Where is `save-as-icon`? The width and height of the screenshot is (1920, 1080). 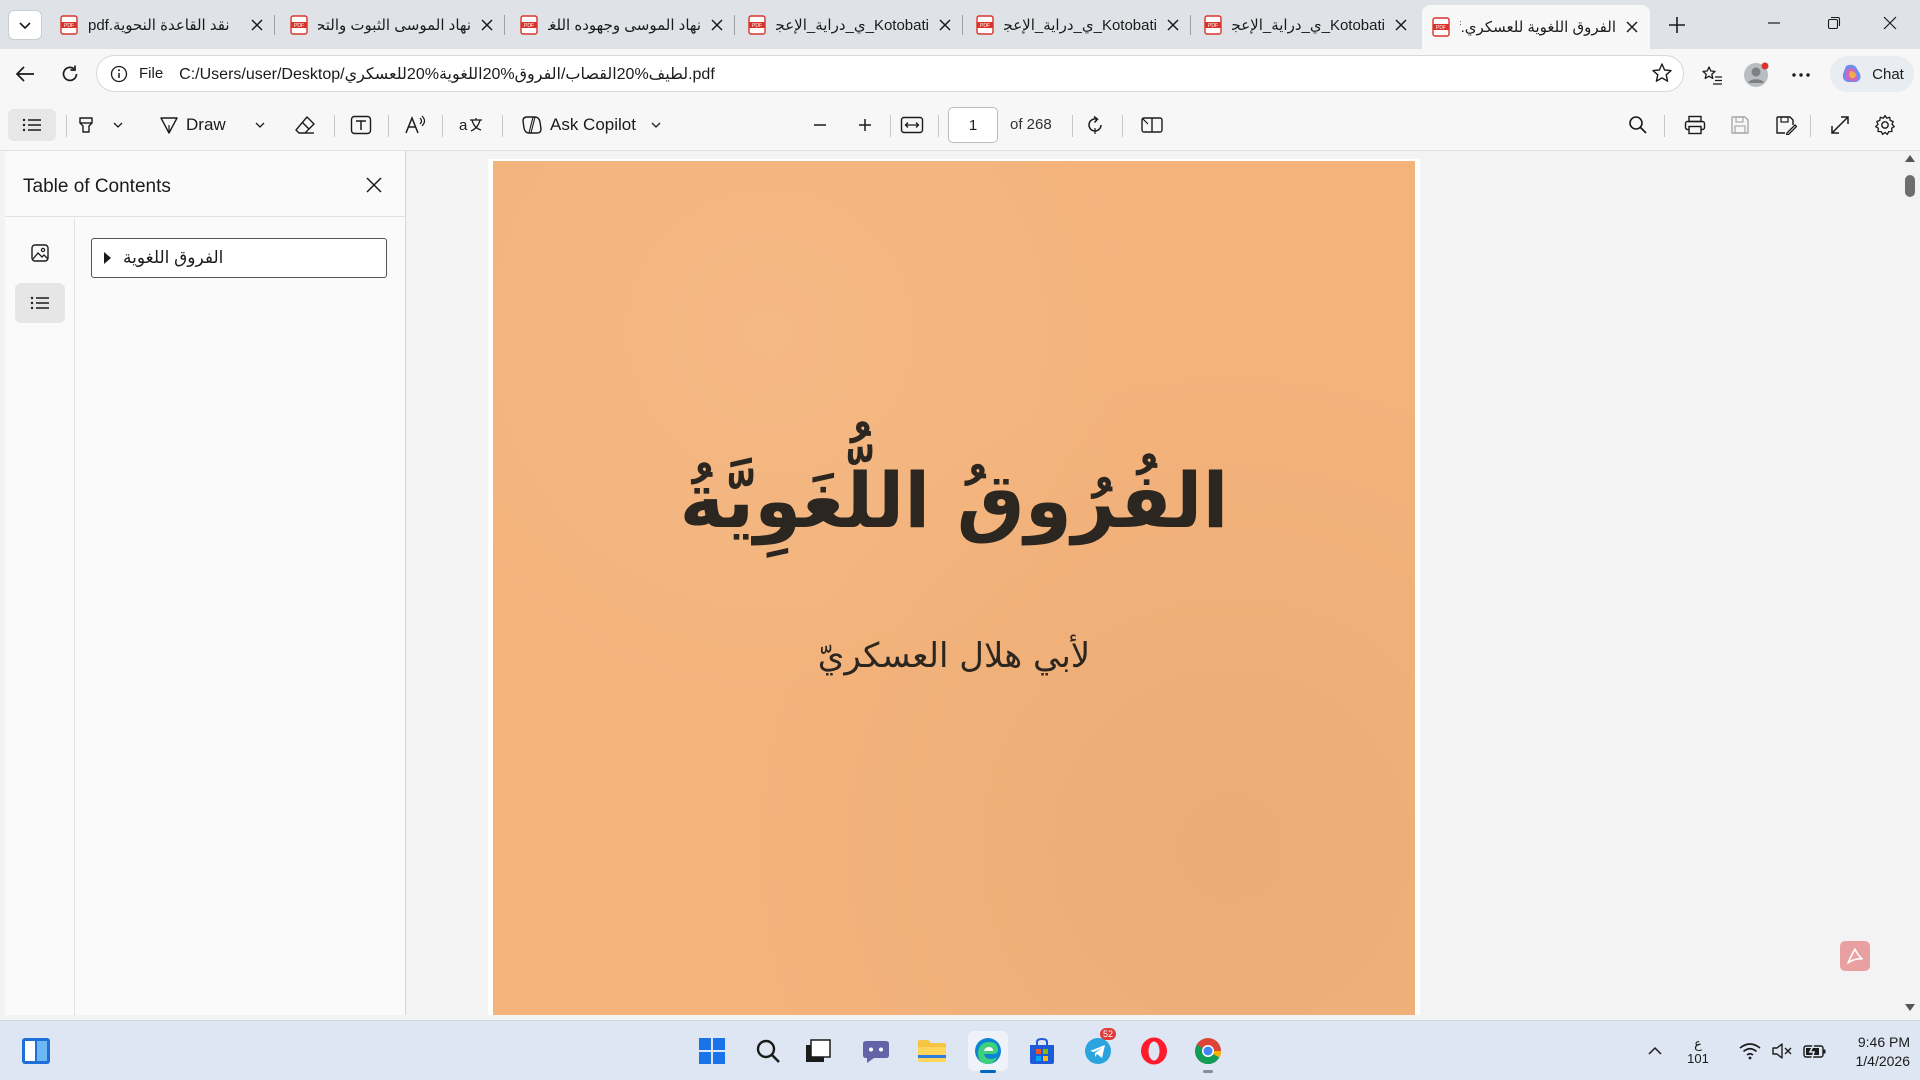 save-as-icon is located at coordinates (1786, 125).